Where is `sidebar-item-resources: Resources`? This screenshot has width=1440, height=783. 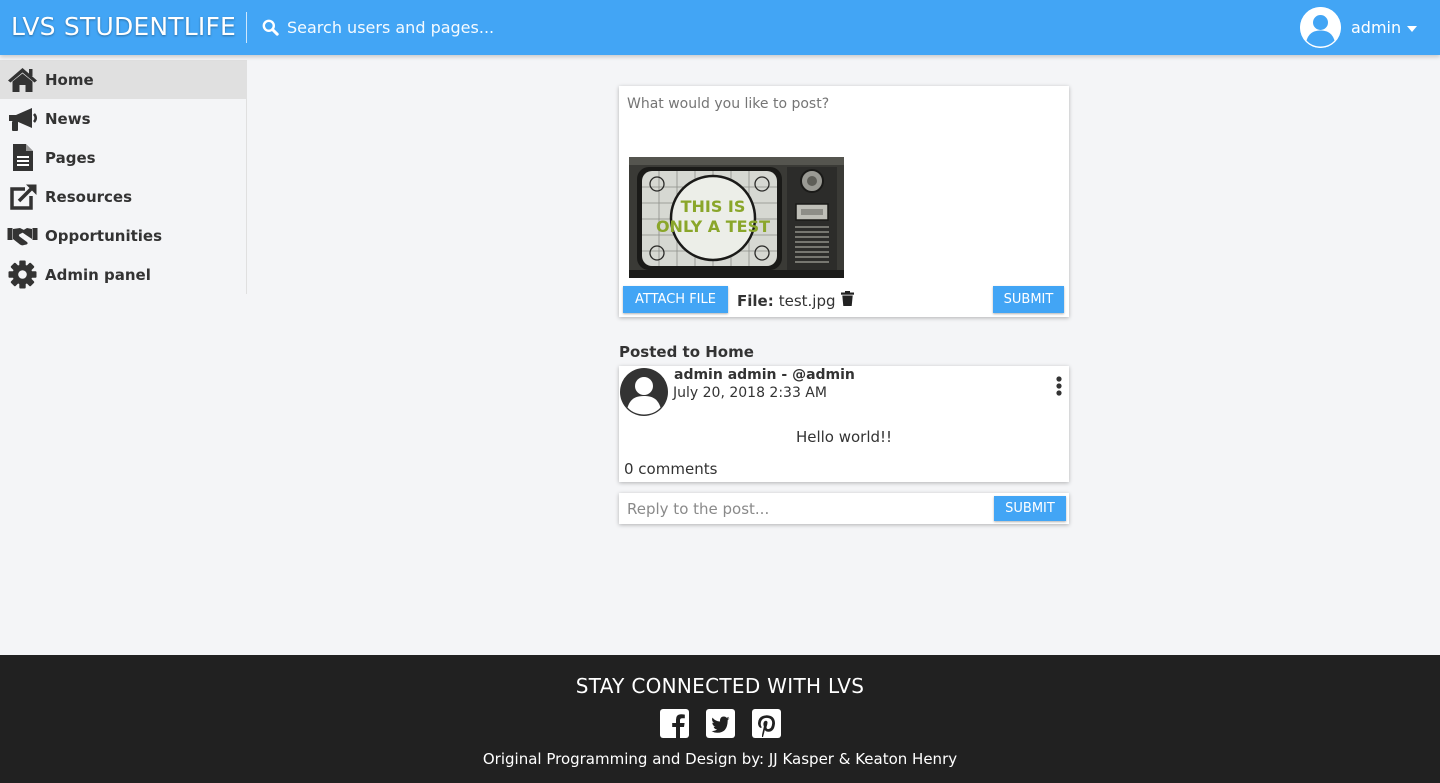
sidebar-item-resources: Resources is located at coordinates (123, 196).